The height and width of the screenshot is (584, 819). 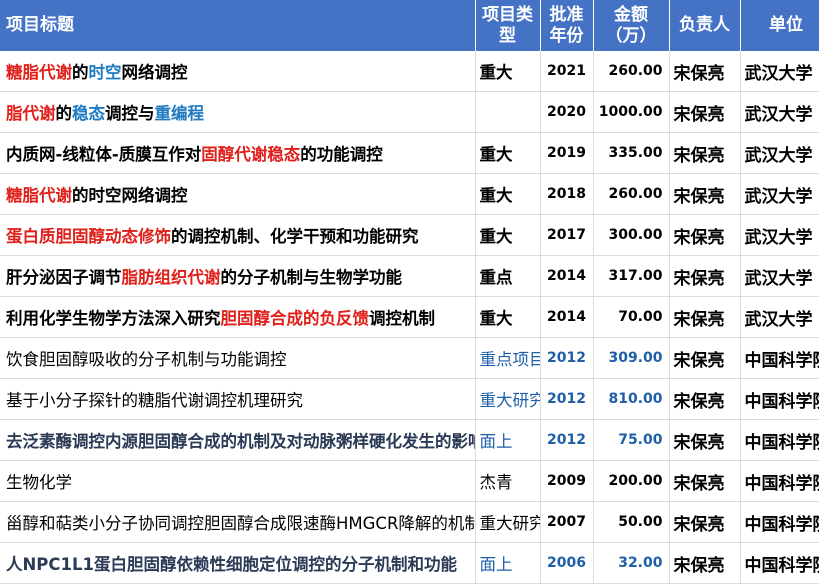 I want to click on cell-year: 2018, so click(x=567, y=194).